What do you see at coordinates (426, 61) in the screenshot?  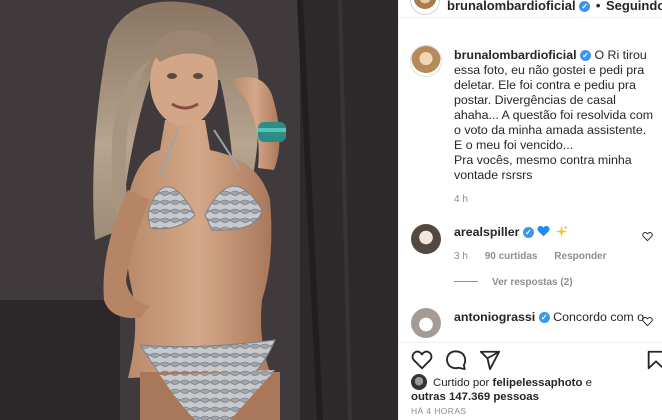 I see `caption-author-avatar` at bounding box center [426, 61].